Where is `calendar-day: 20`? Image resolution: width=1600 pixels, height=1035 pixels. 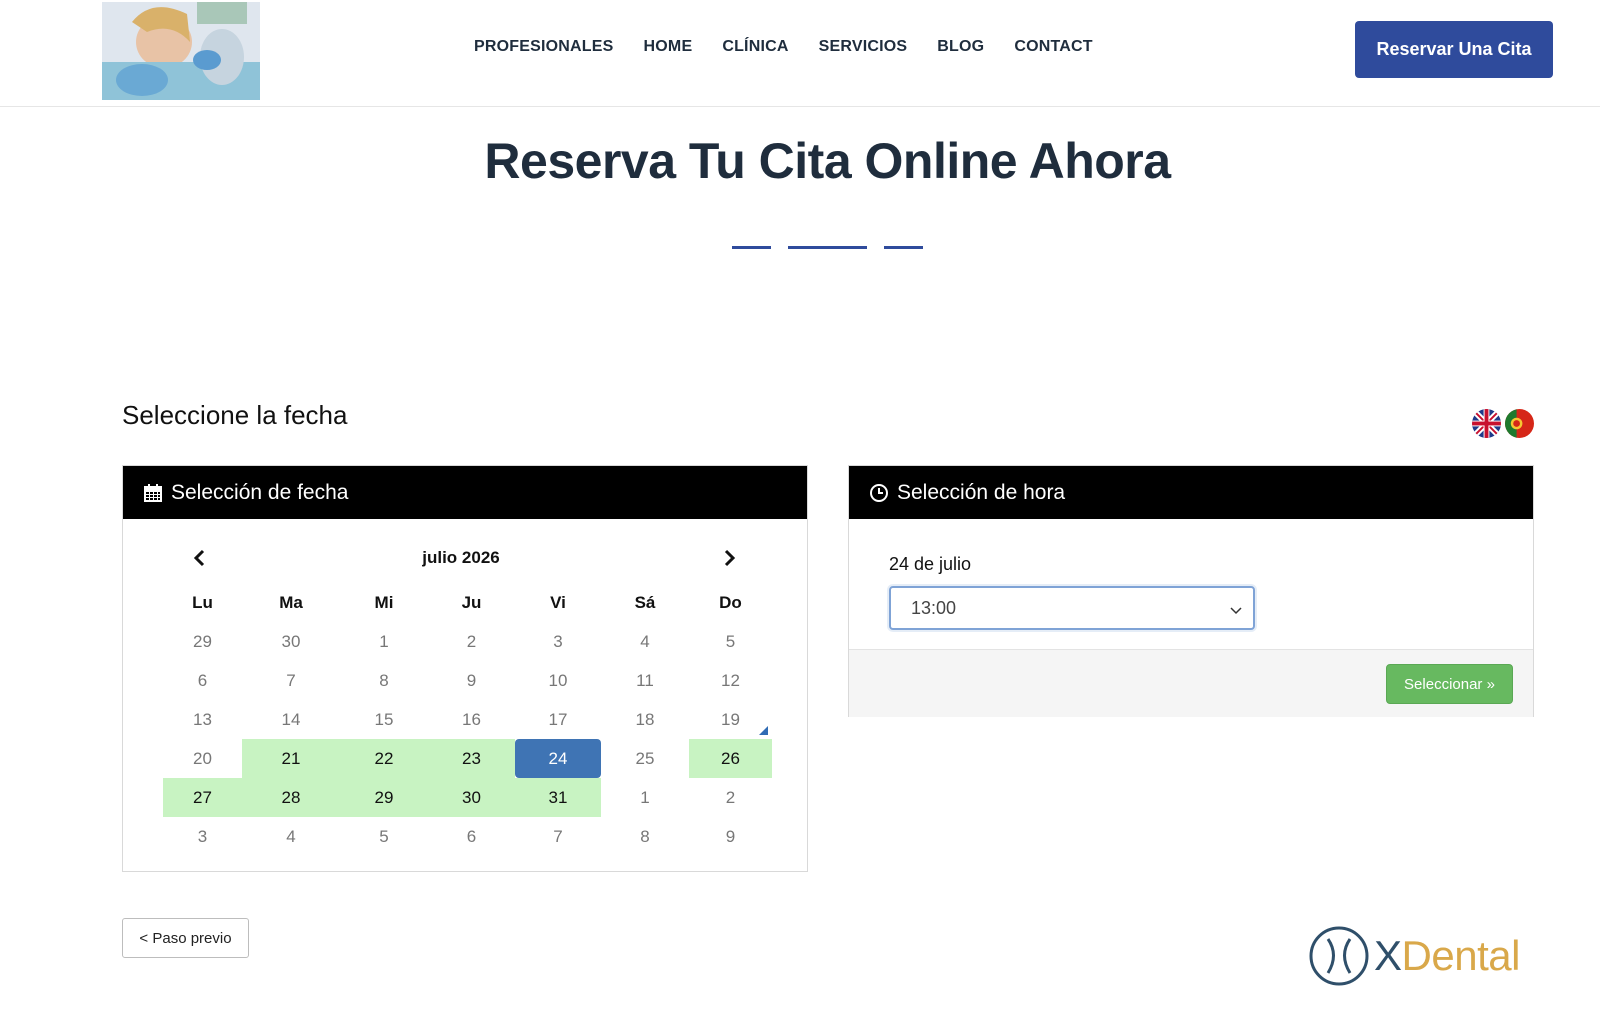 calendar-day: 20 is located at coordinates (202, 758).